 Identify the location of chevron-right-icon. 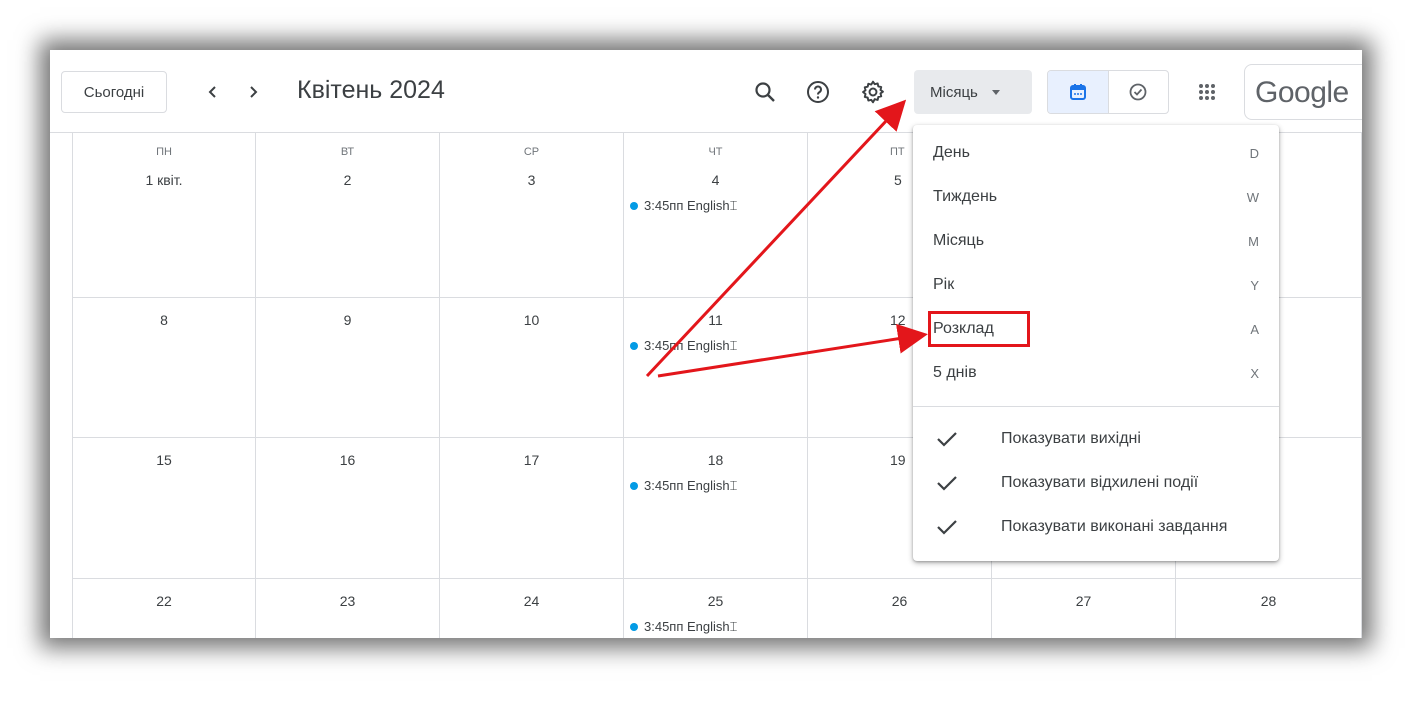
(254, 92).